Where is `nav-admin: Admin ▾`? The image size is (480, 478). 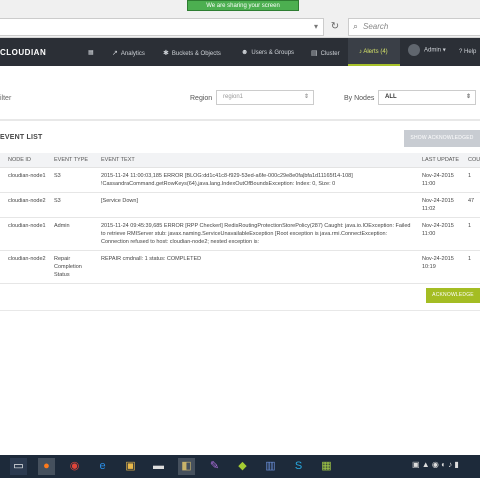
nav-admin: Admin ▾ is located at coordinates (427, 50).